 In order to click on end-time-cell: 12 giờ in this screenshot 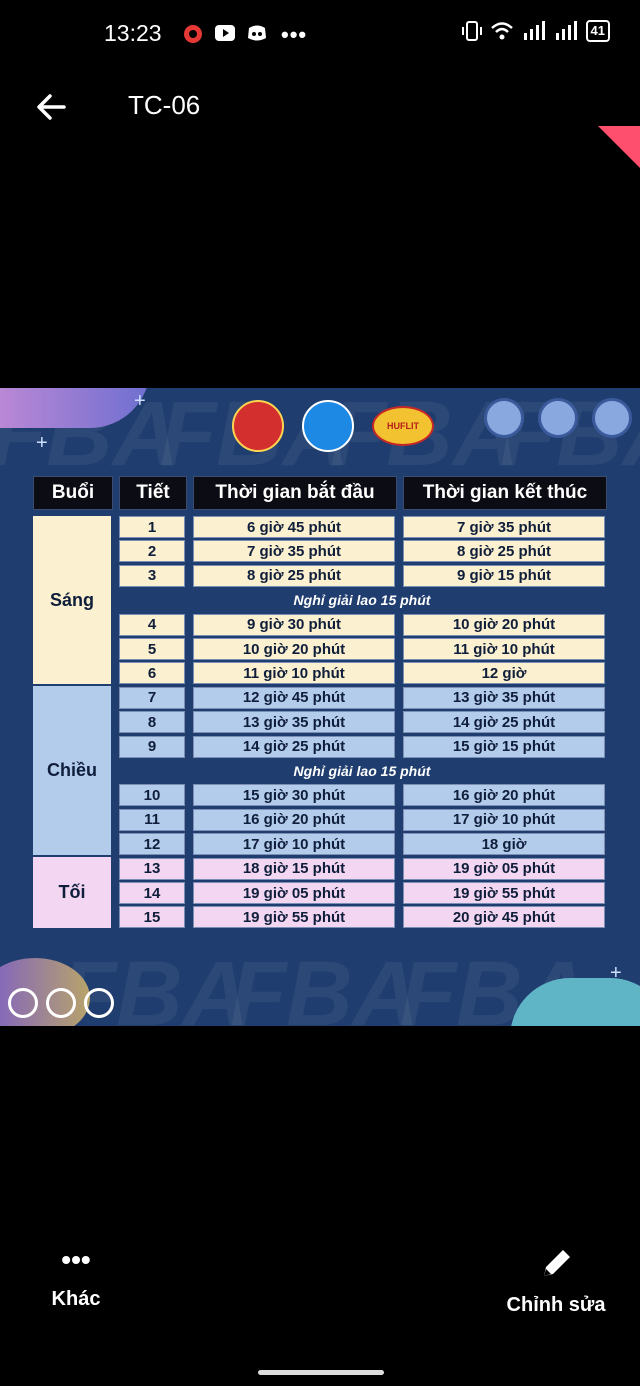, I will do `click(504, 673)`.